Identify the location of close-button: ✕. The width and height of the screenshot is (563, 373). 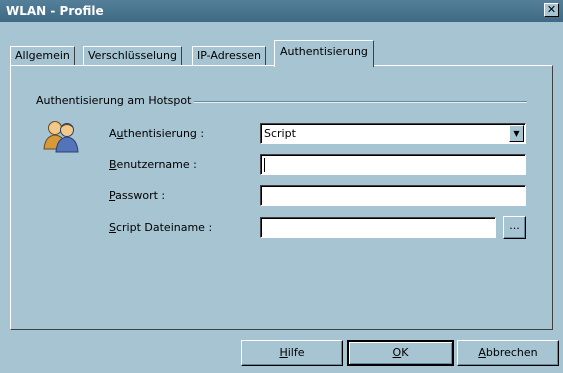
(551, 10).